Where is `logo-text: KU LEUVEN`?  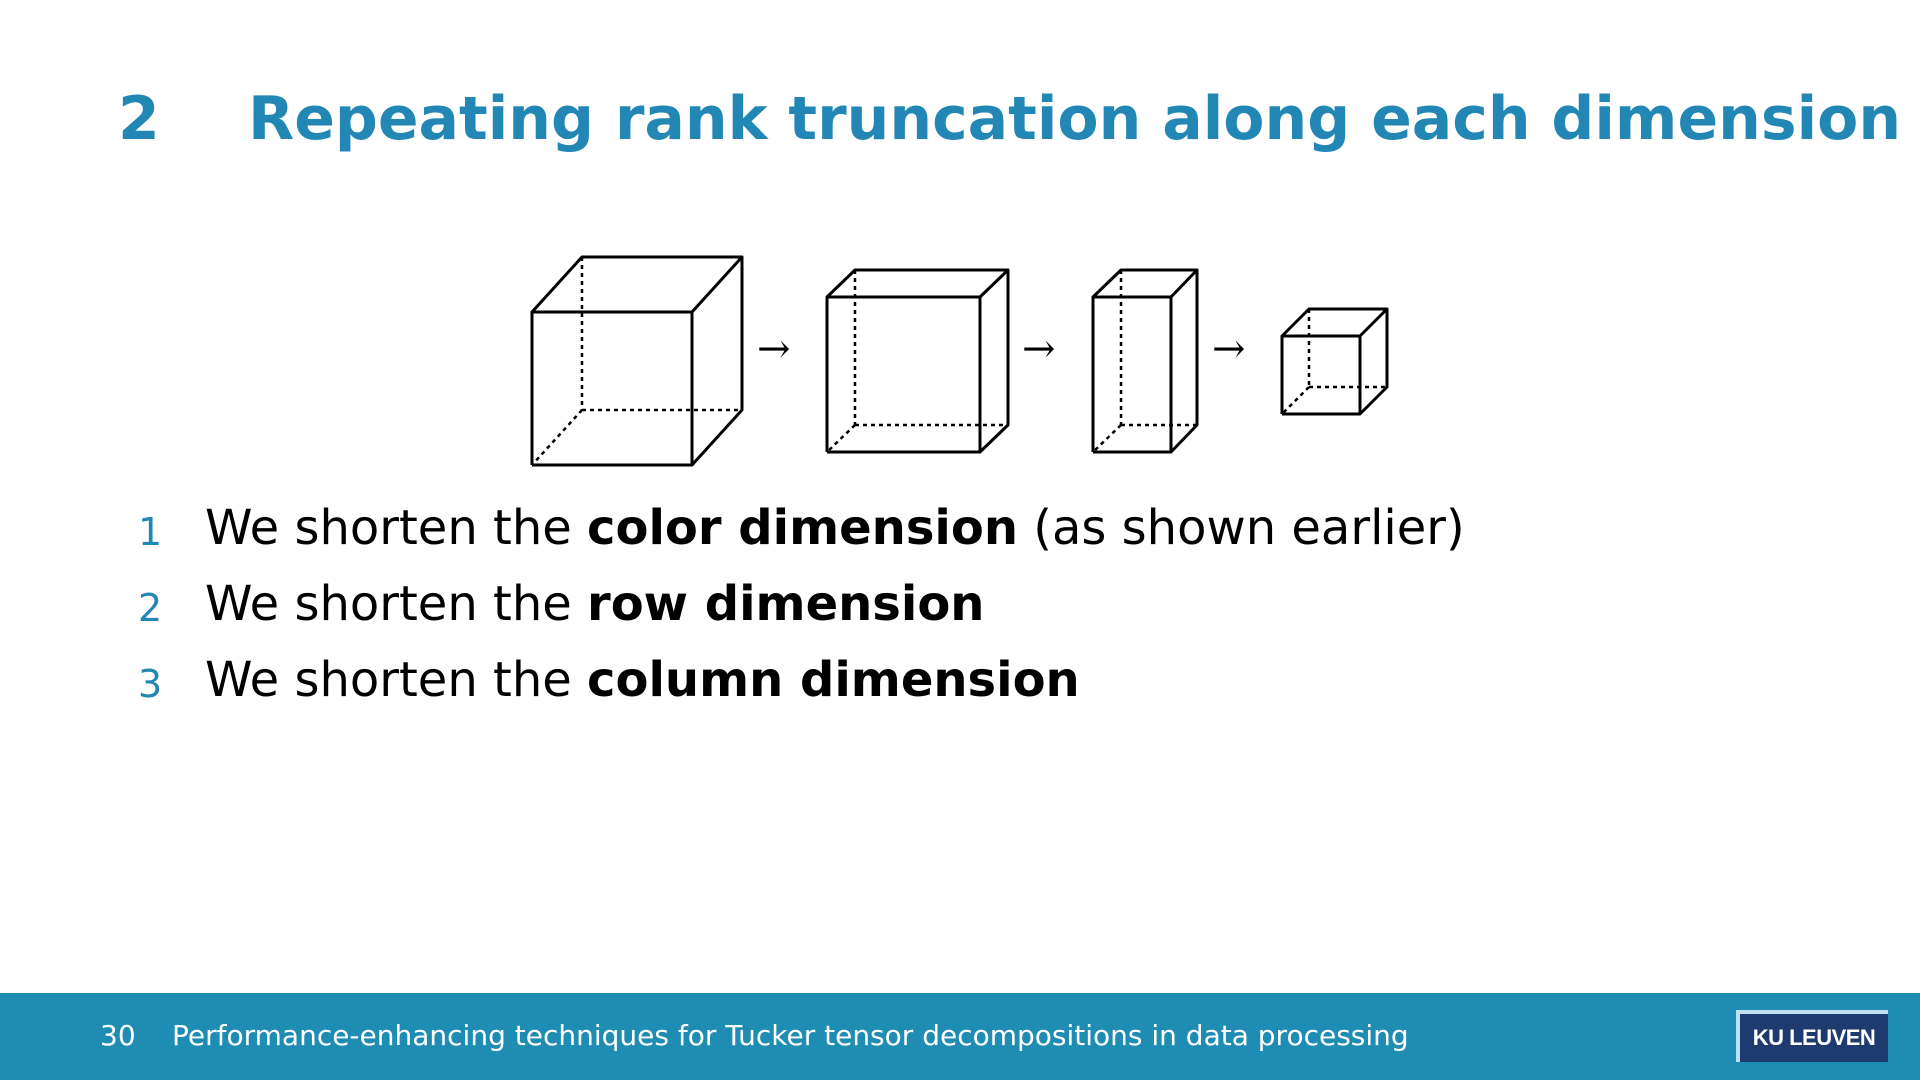 logo-text: KU LEUVEN is located at coordinates (1814, 1037).